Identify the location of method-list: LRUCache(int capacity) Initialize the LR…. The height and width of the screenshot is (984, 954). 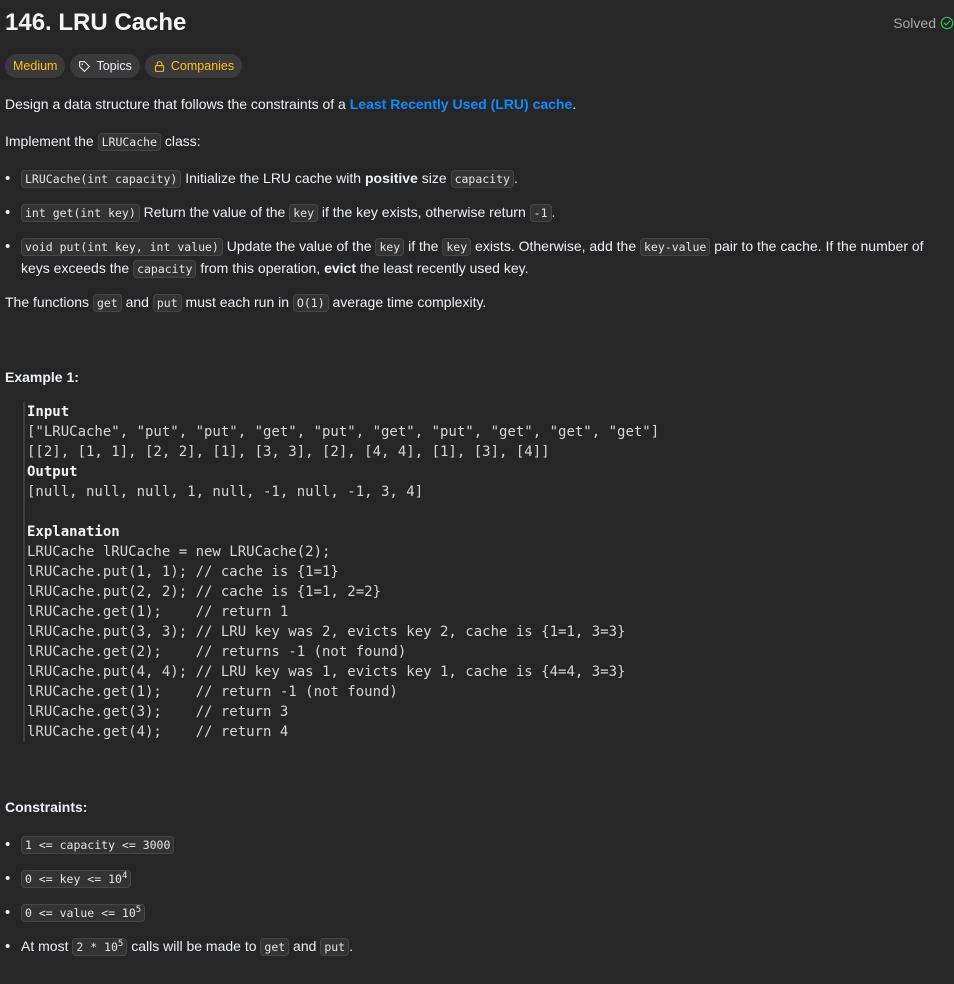
(475, 224).